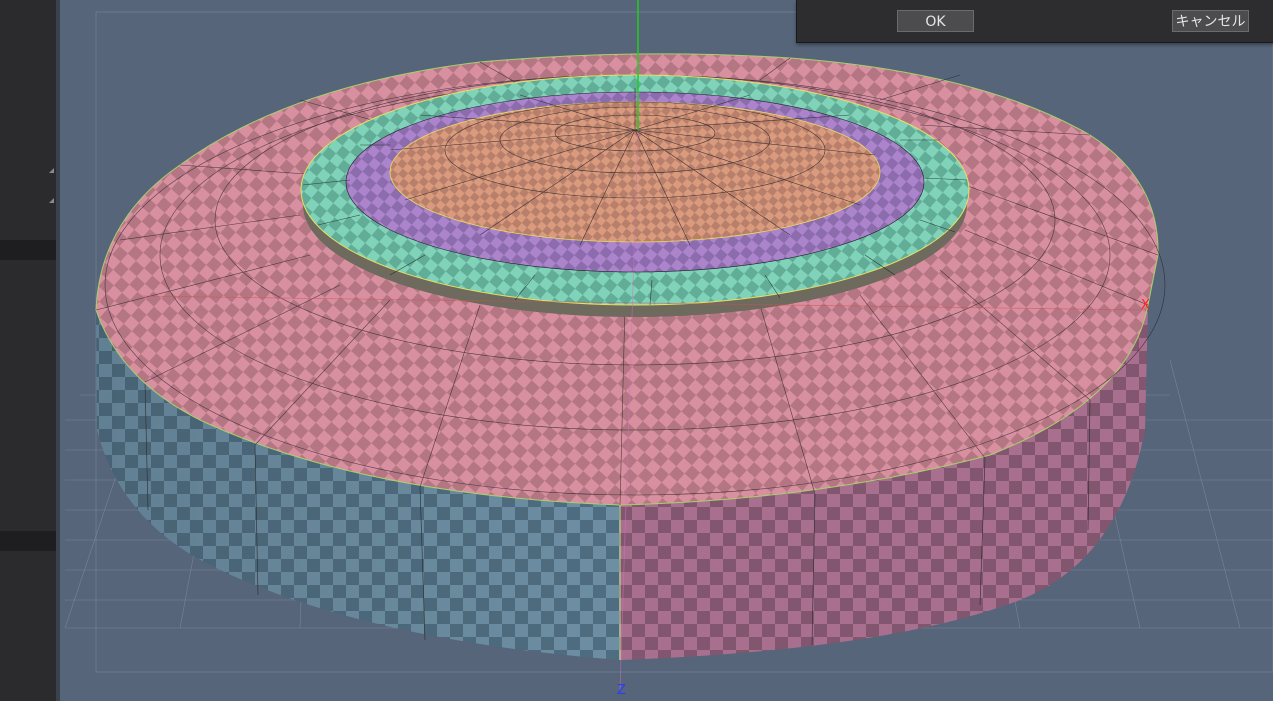 This screenshot has width=1273, height=701. I want to click on confirm-dialog: OK キャンセル, so click(1034, 21).